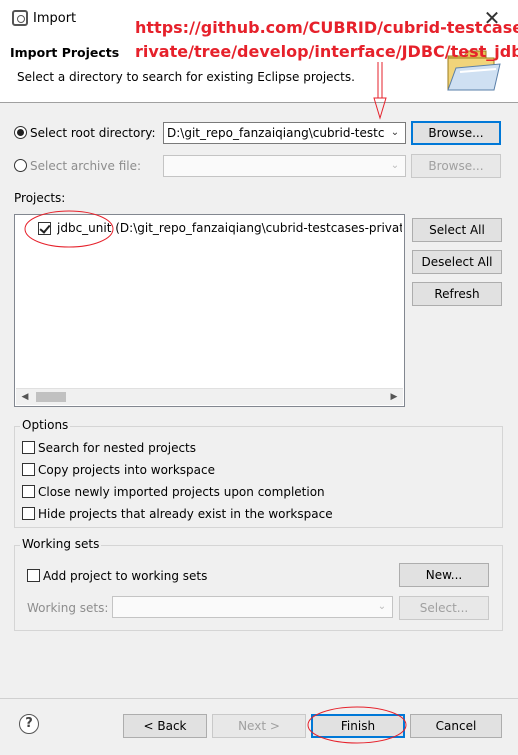 The width and height of the screenshot is (518, 755). What do you see at coordinates (358, 726) in the screenshot?
I see `finish-button: Finish` at bounding box center [358, 726].